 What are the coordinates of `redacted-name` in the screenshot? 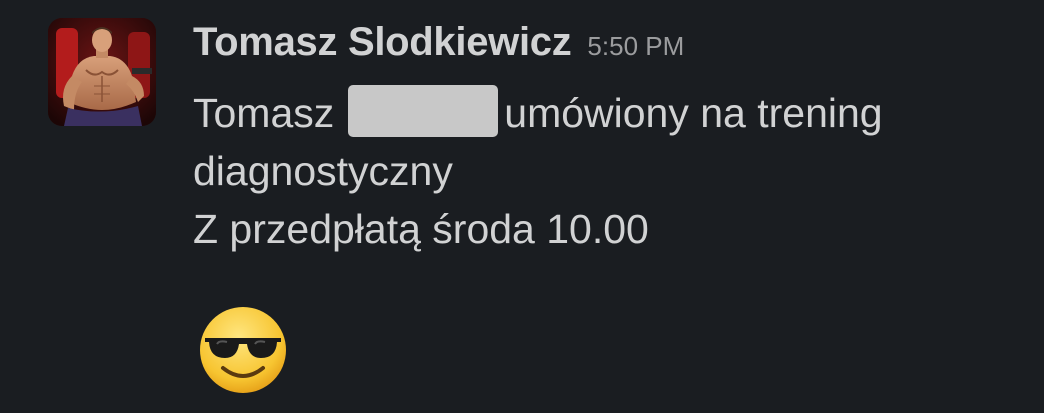 It's located at (423, 111).